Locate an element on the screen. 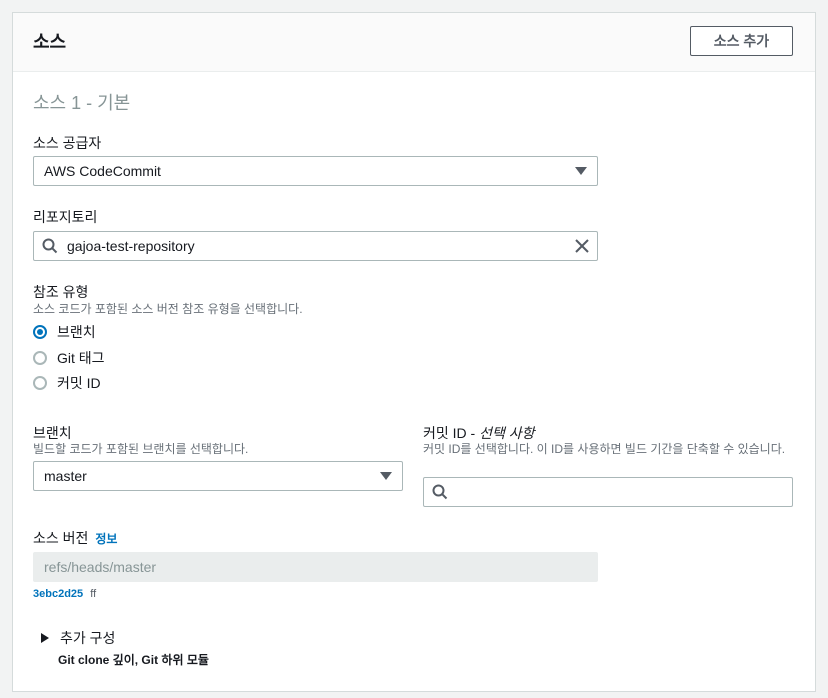 The width and height of the screenshot is (828, 698). commit-label-text: 커밋 ID - is located at coordinates (451, 433).